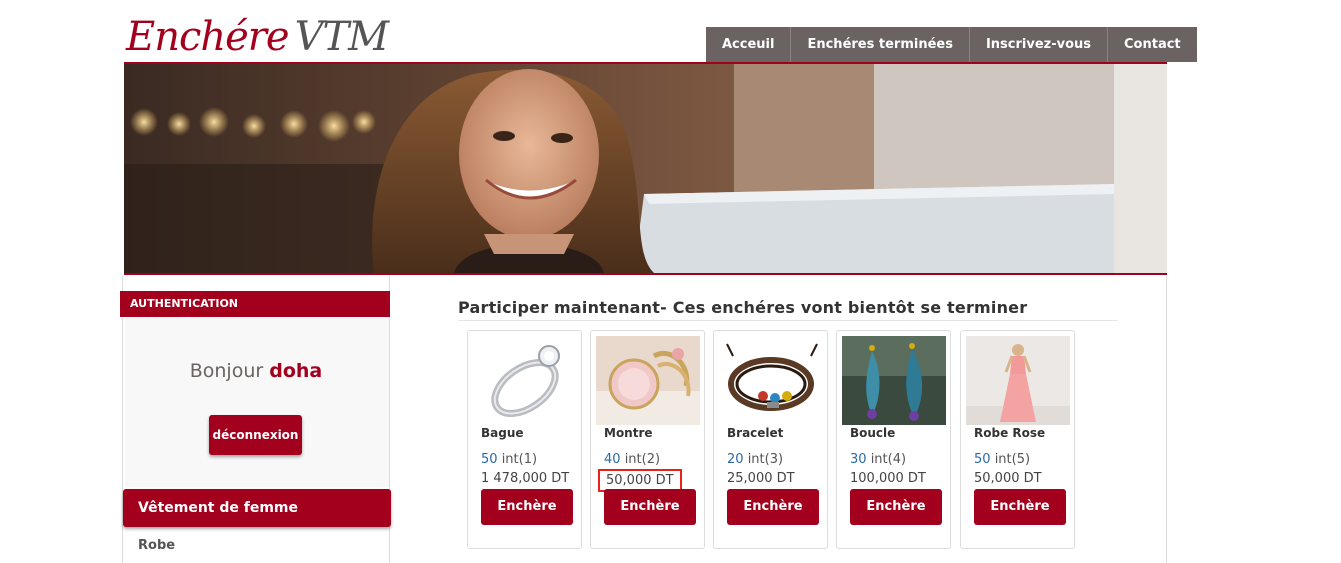 The image size is (1341, 563). Describe the element at coordinates (765, 459) in the screenshot. I see `bid-label: int(3)` at that location.